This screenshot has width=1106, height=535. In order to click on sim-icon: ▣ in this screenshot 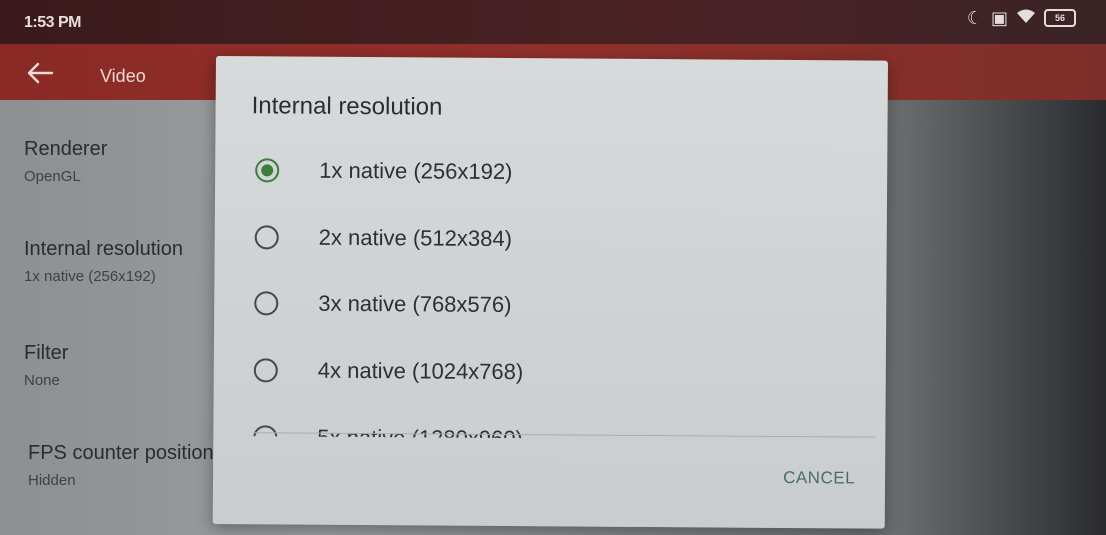, I will do `click(999, 17)`.